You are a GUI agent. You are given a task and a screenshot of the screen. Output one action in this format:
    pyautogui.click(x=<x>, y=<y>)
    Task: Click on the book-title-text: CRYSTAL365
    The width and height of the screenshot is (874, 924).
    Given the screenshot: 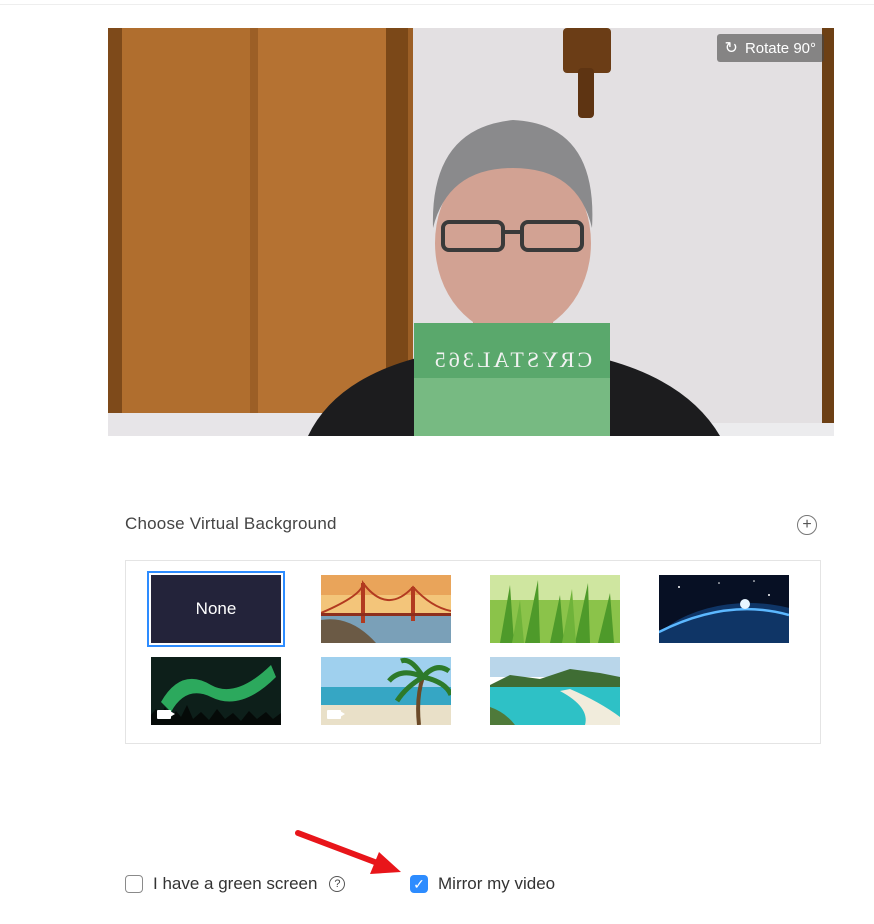 What is the action you would take?
    pyautogui.click(x=512, y=359)
    